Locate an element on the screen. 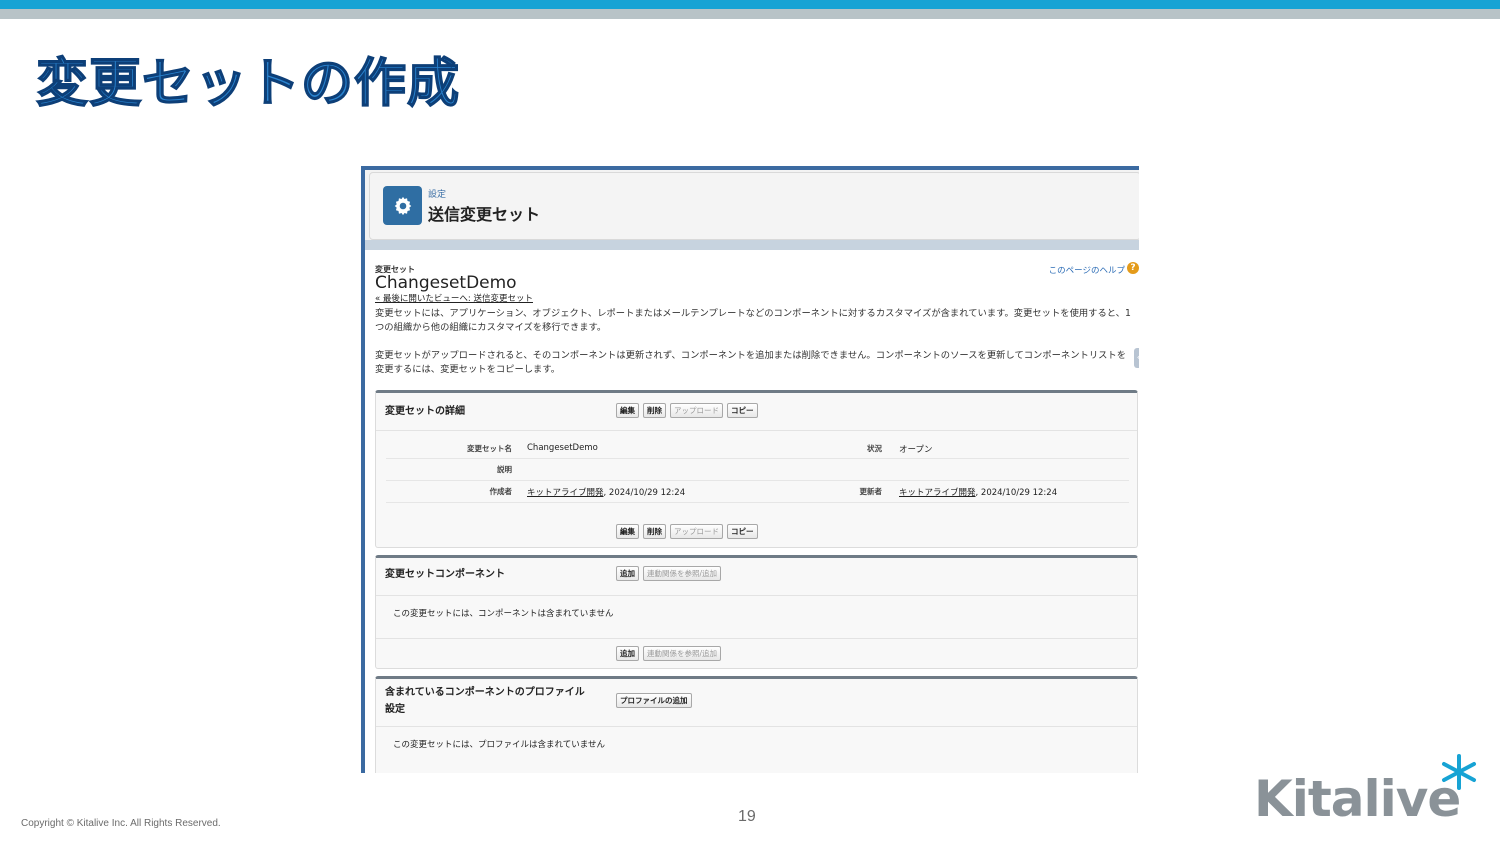  details-panel-header: 変更セットの詳細 編集 削除 アップロード コピー is located at coordinates (756, 412).